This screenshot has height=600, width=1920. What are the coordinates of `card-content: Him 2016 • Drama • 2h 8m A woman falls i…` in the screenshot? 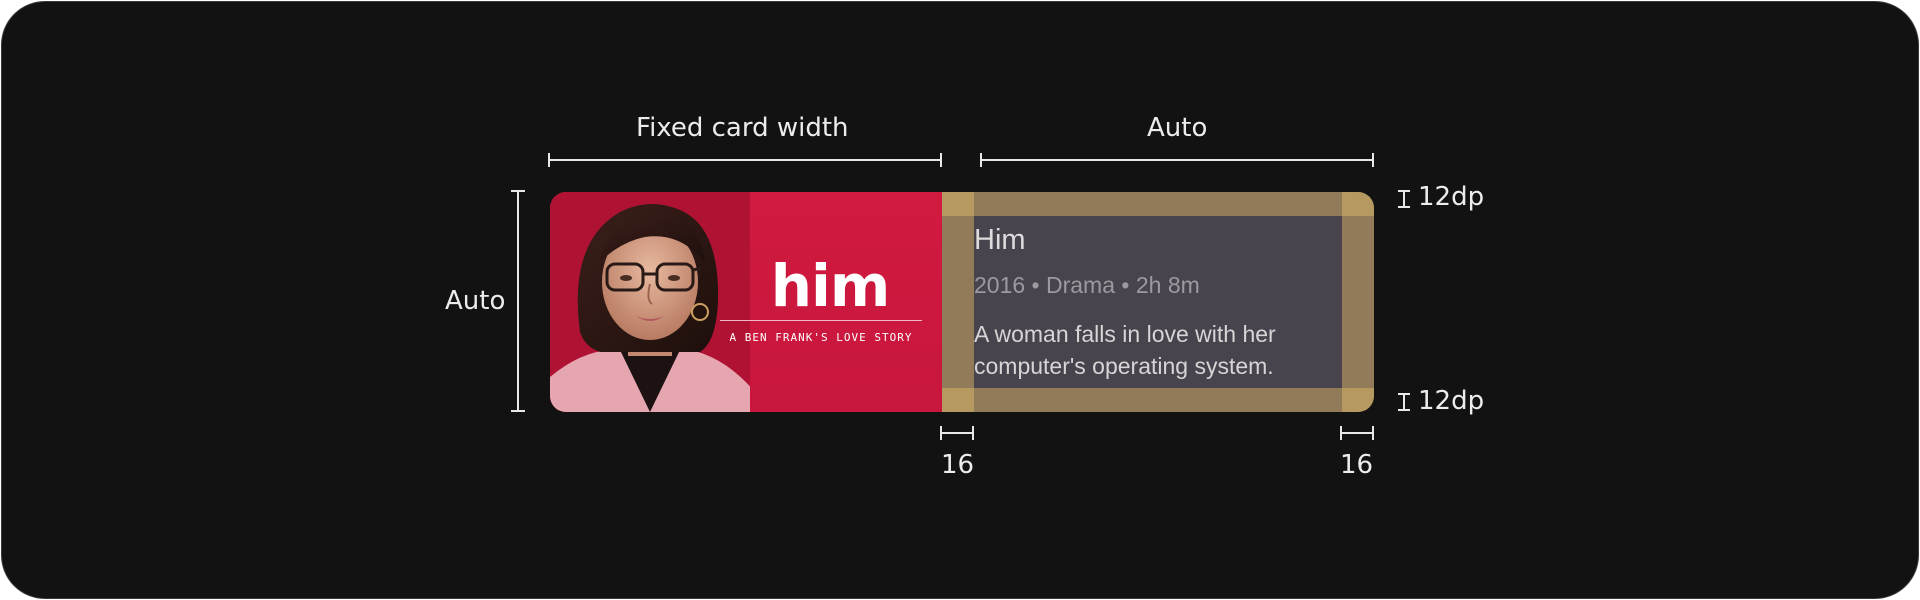 It's located at (1158, 302).